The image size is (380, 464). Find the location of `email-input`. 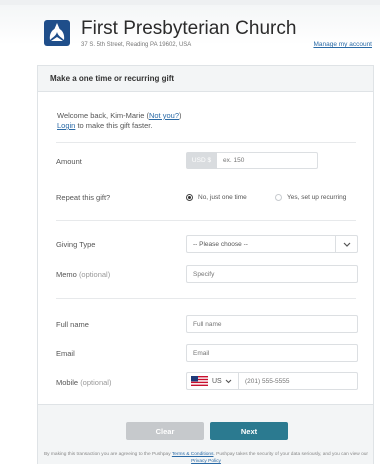

email-input is located at coordinates (272, 353).